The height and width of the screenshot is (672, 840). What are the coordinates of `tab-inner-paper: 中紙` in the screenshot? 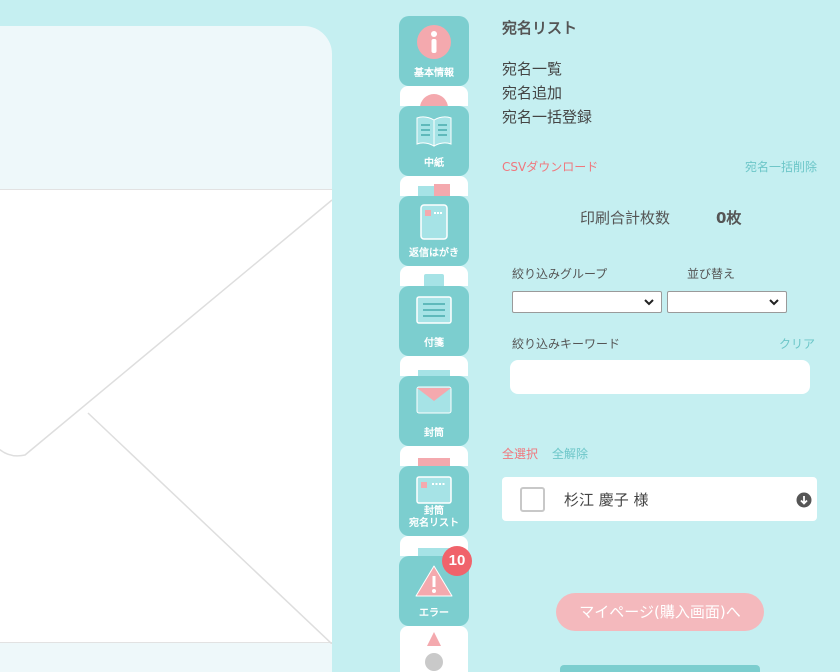 It's located at (434, 141).